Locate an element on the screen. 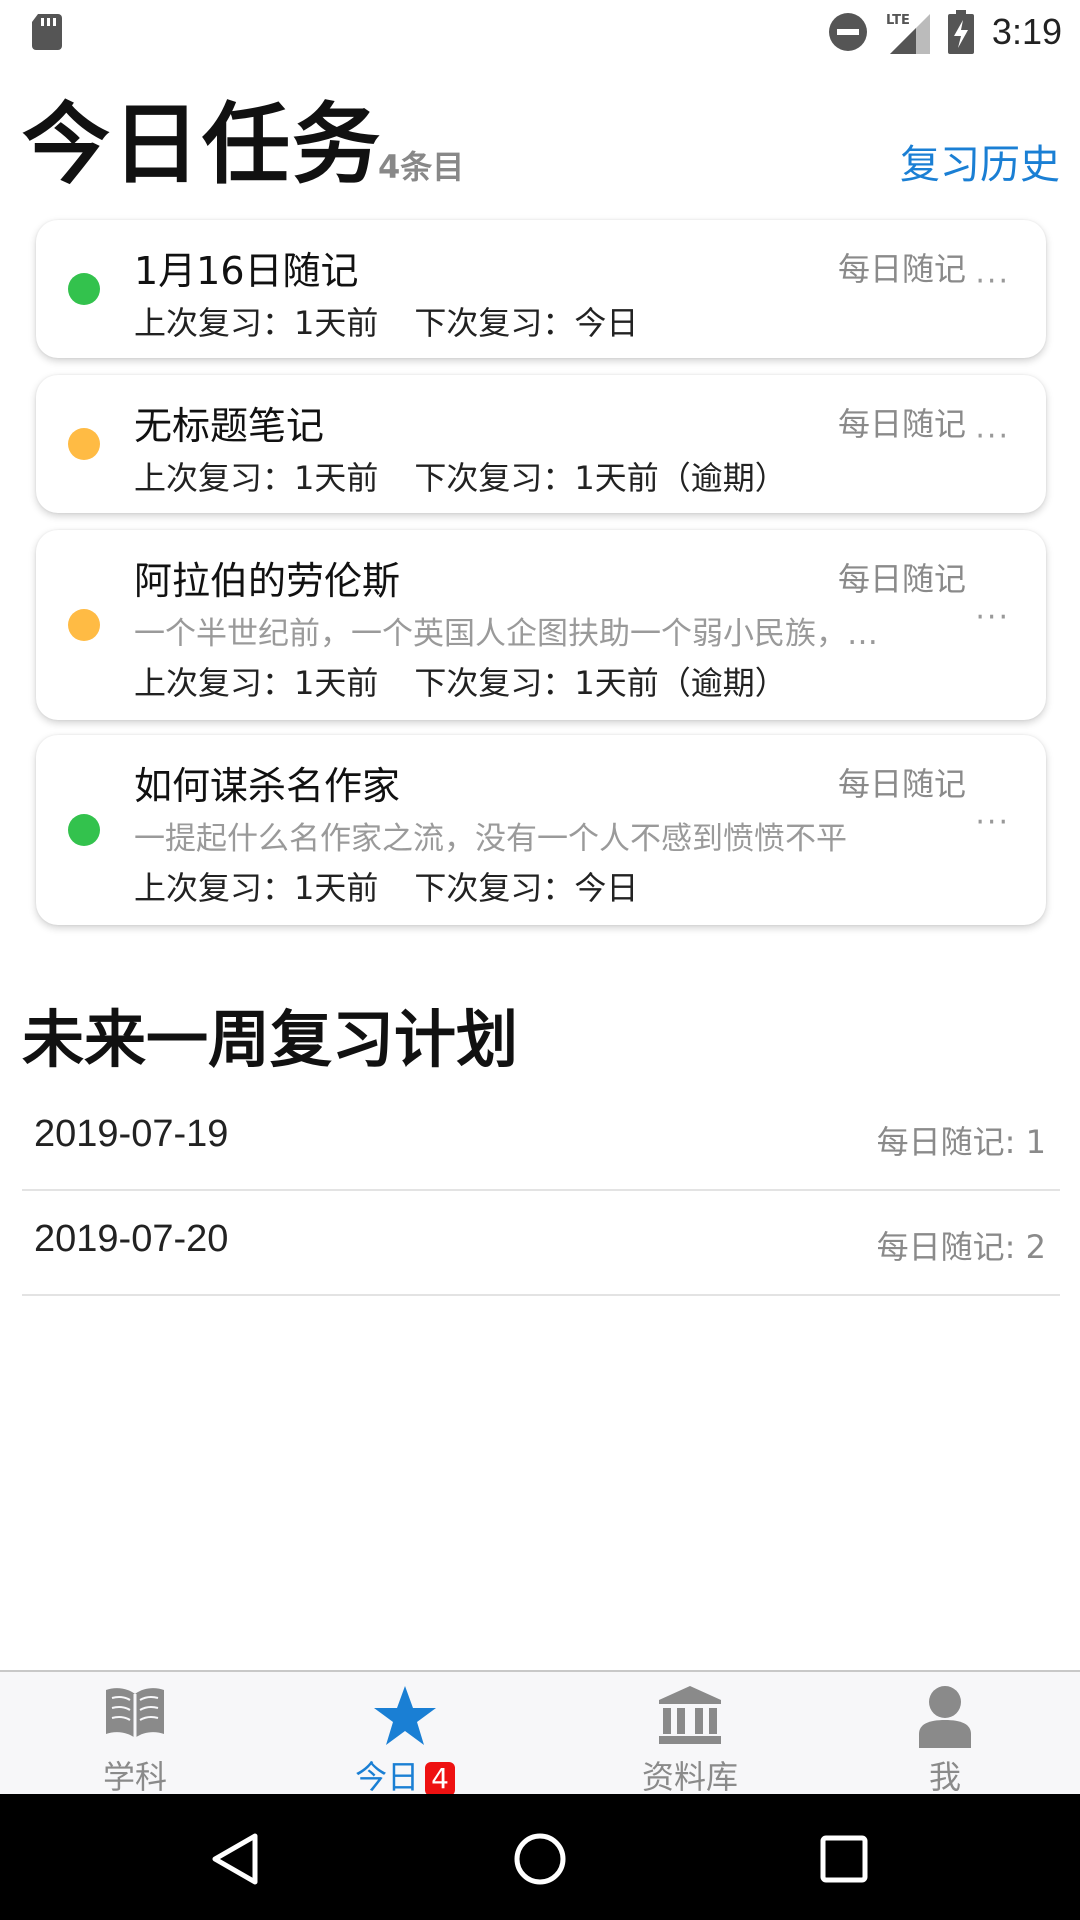  lte-signal-icon: LTE is located at coordinates (908, 33).